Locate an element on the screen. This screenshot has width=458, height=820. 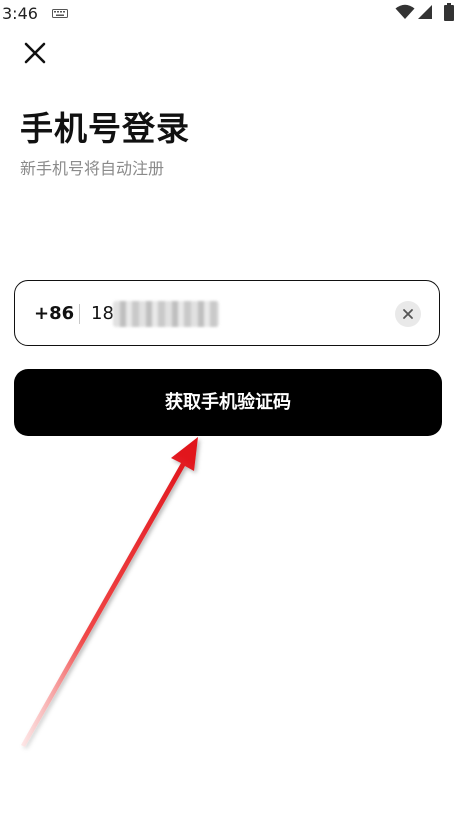
wifi-icon is located at coordinates (405, 11).